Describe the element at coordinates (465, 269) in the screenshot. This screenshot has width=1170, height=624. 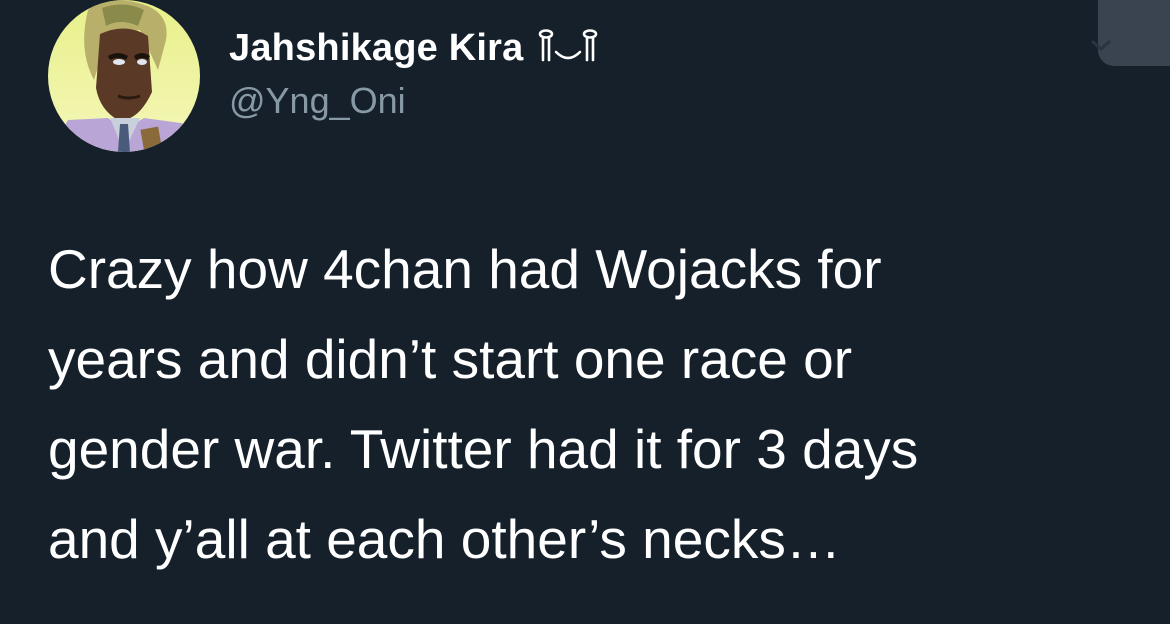
I see `tweet-text-line: Crazy how 4chan had Wojacks for` at that location.